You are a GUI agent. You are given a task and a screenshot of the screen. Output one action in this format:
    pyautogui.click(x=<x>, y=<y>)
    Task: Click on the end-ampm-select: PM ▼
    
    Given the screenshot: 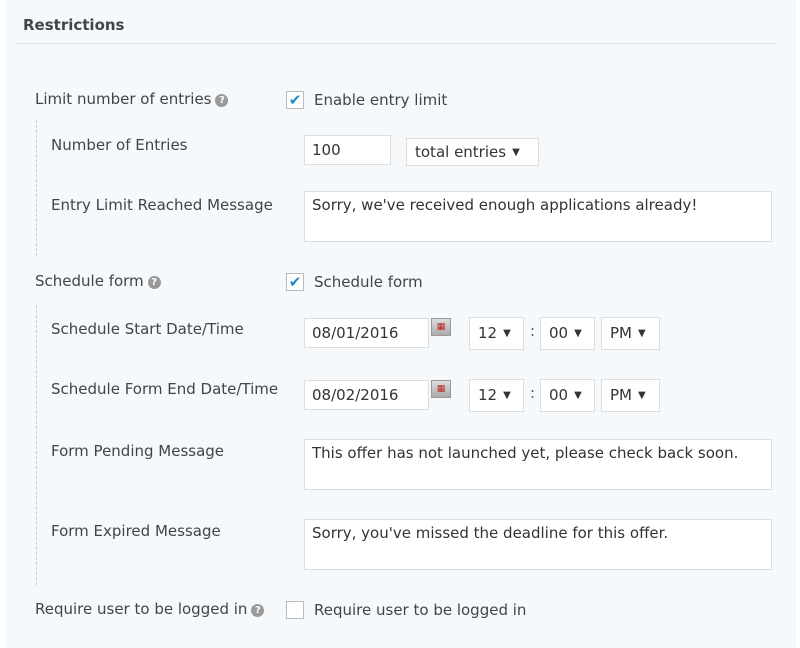 What is the action you would take?
    pyautogui.click(x=630, y=395)
    